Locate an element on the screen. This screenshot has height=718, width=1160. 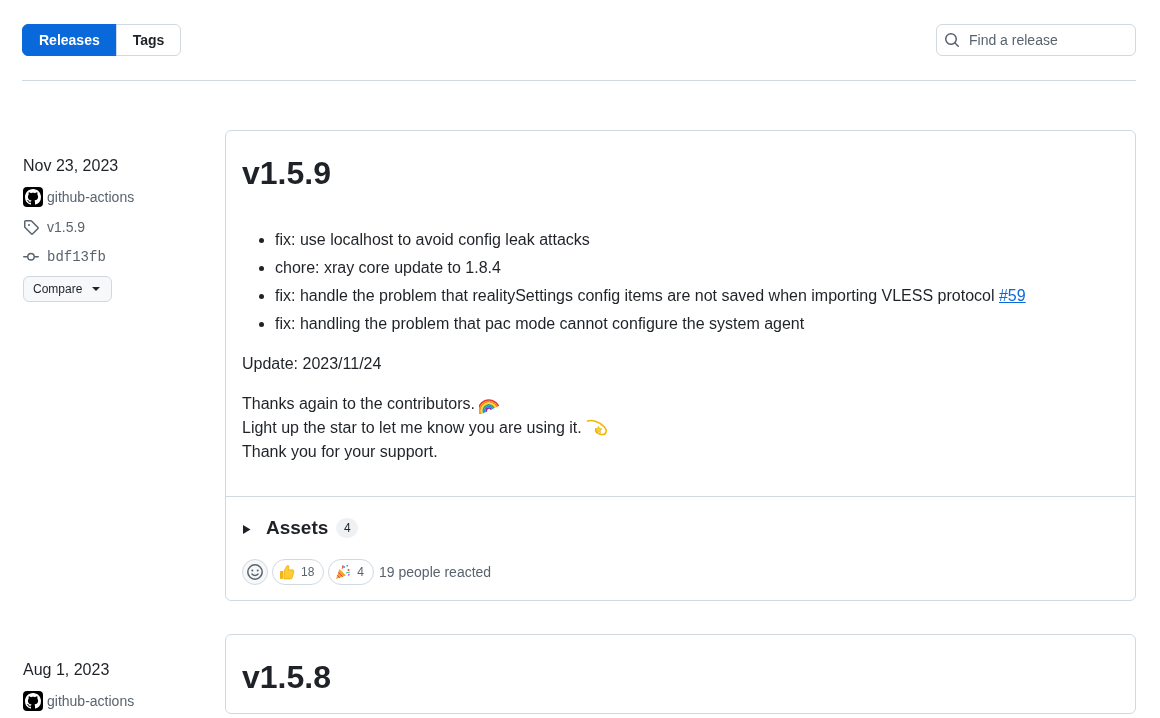
search-field: Find a release is located at coordinates (1036, 40).